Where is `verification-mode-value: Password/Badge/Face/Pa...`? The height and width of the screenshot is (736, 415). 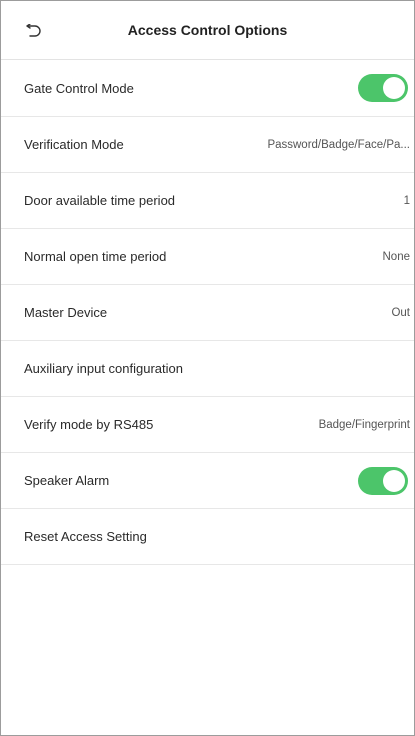 verification-mode-value: Password/Badge/Face/Pa... is located at coordinates (338, 144).